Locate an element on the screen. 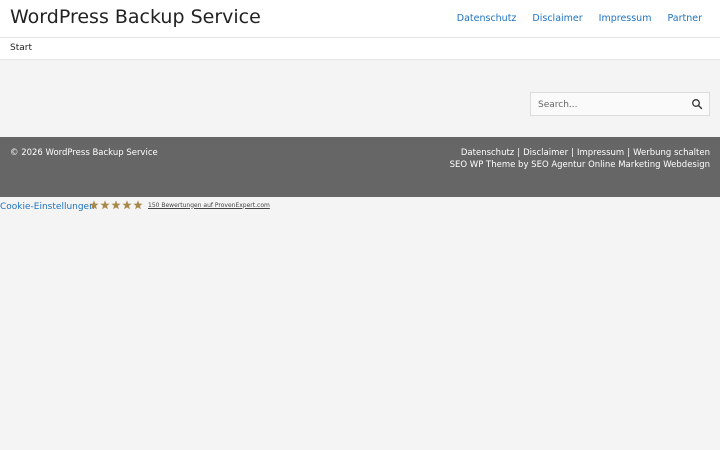 The width and height of the screenshot is (720, 450). footer-link-werbung: Werbung schalten is located at coordinates (671, 153).